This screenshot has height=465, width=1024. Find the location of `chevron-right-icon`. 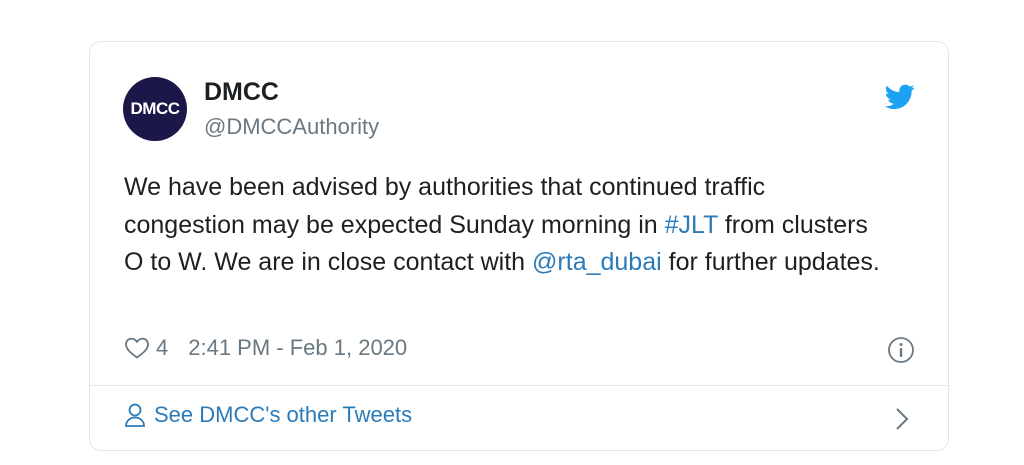

chevron-right-icon is located at coordinates (902, 419).